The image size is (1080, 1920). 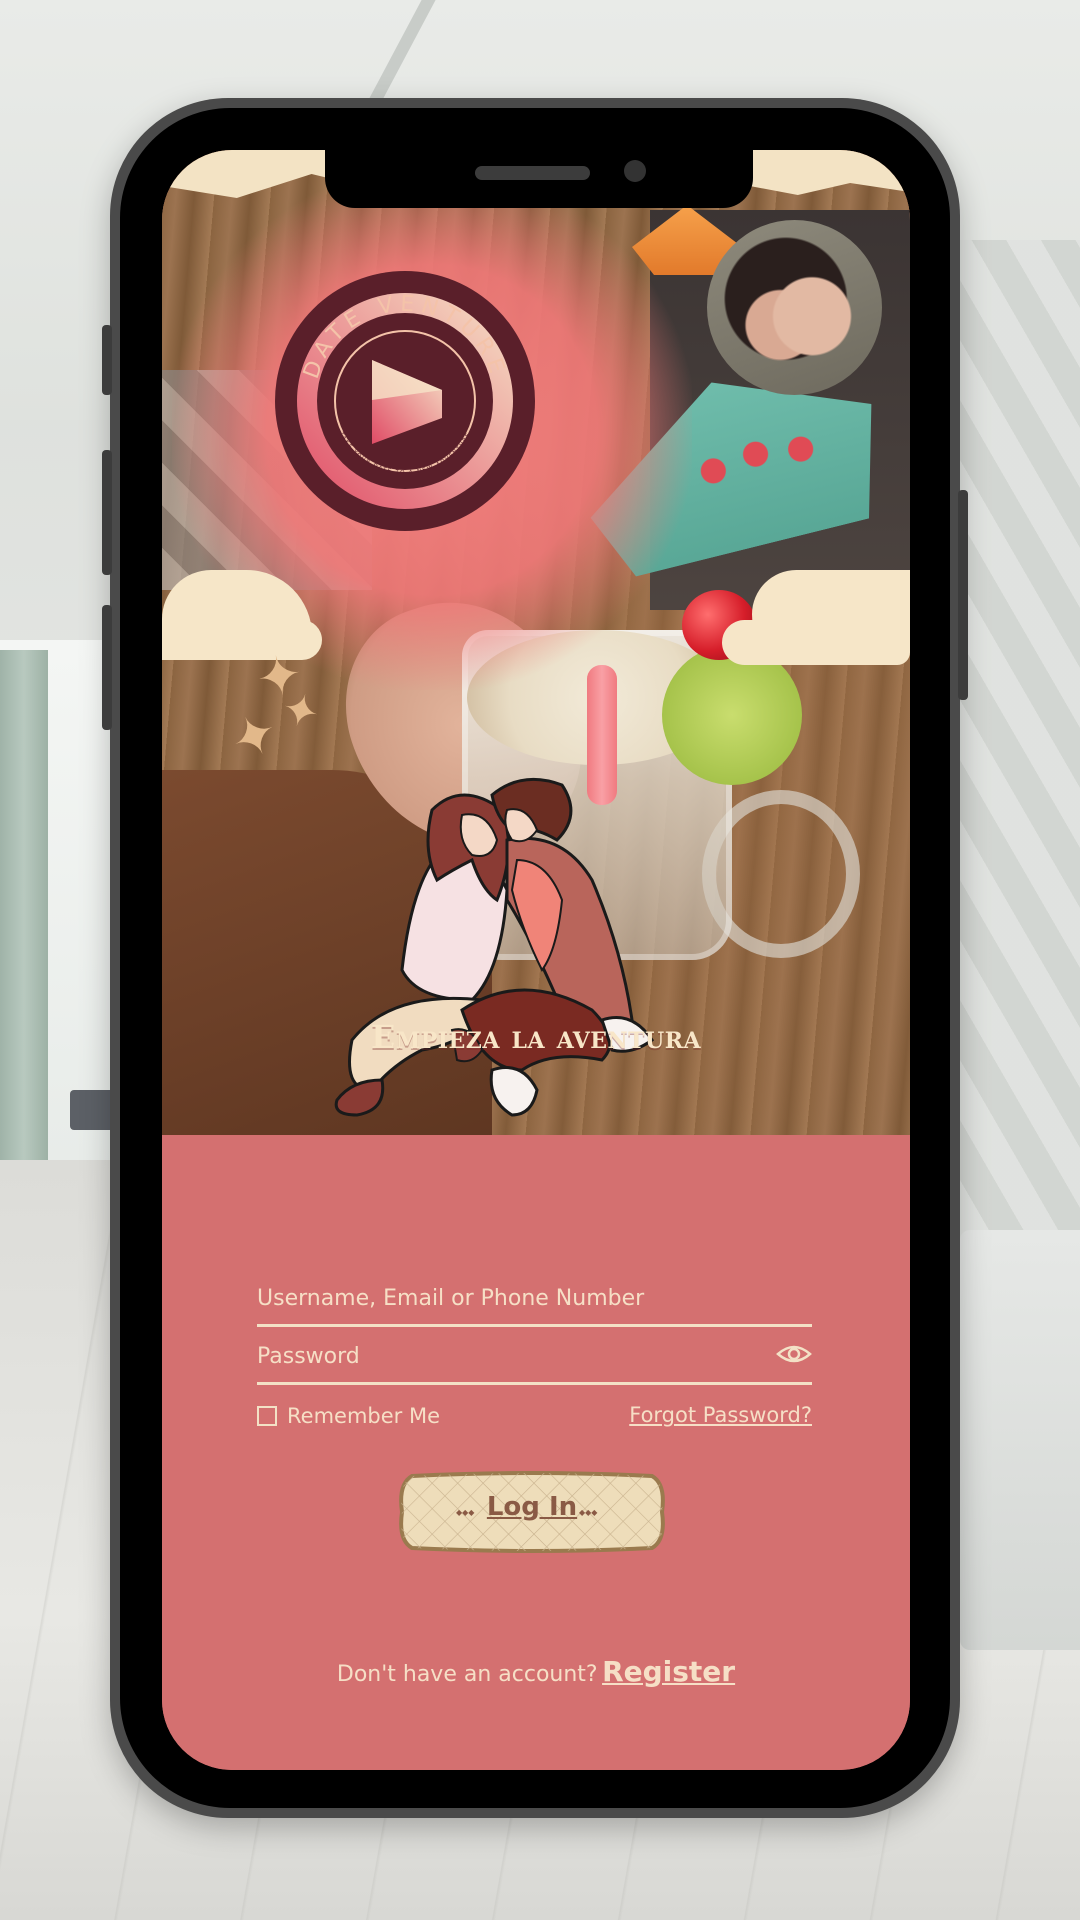 What do you see at coordinates (494, 947) in the screenshot?
I see `couple-illustration` at bounding box center [494, 947].